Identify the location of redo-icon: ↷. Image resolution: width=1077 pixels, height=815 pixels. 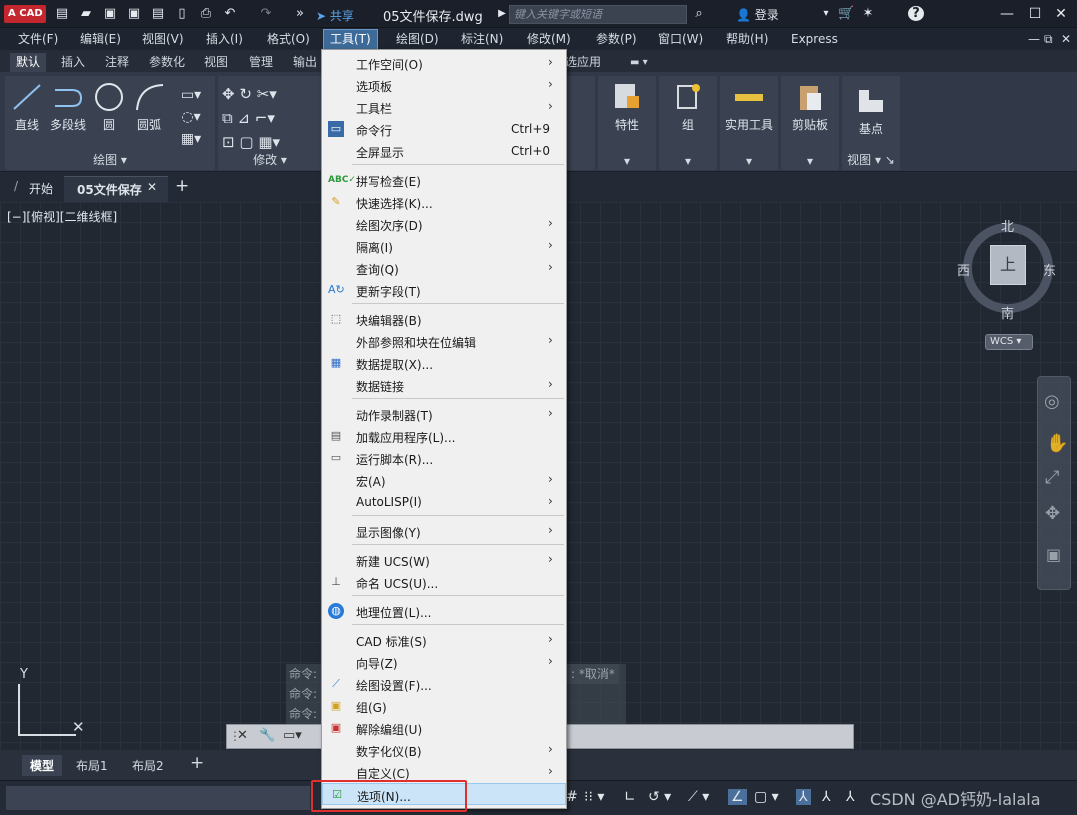
(266, 13).